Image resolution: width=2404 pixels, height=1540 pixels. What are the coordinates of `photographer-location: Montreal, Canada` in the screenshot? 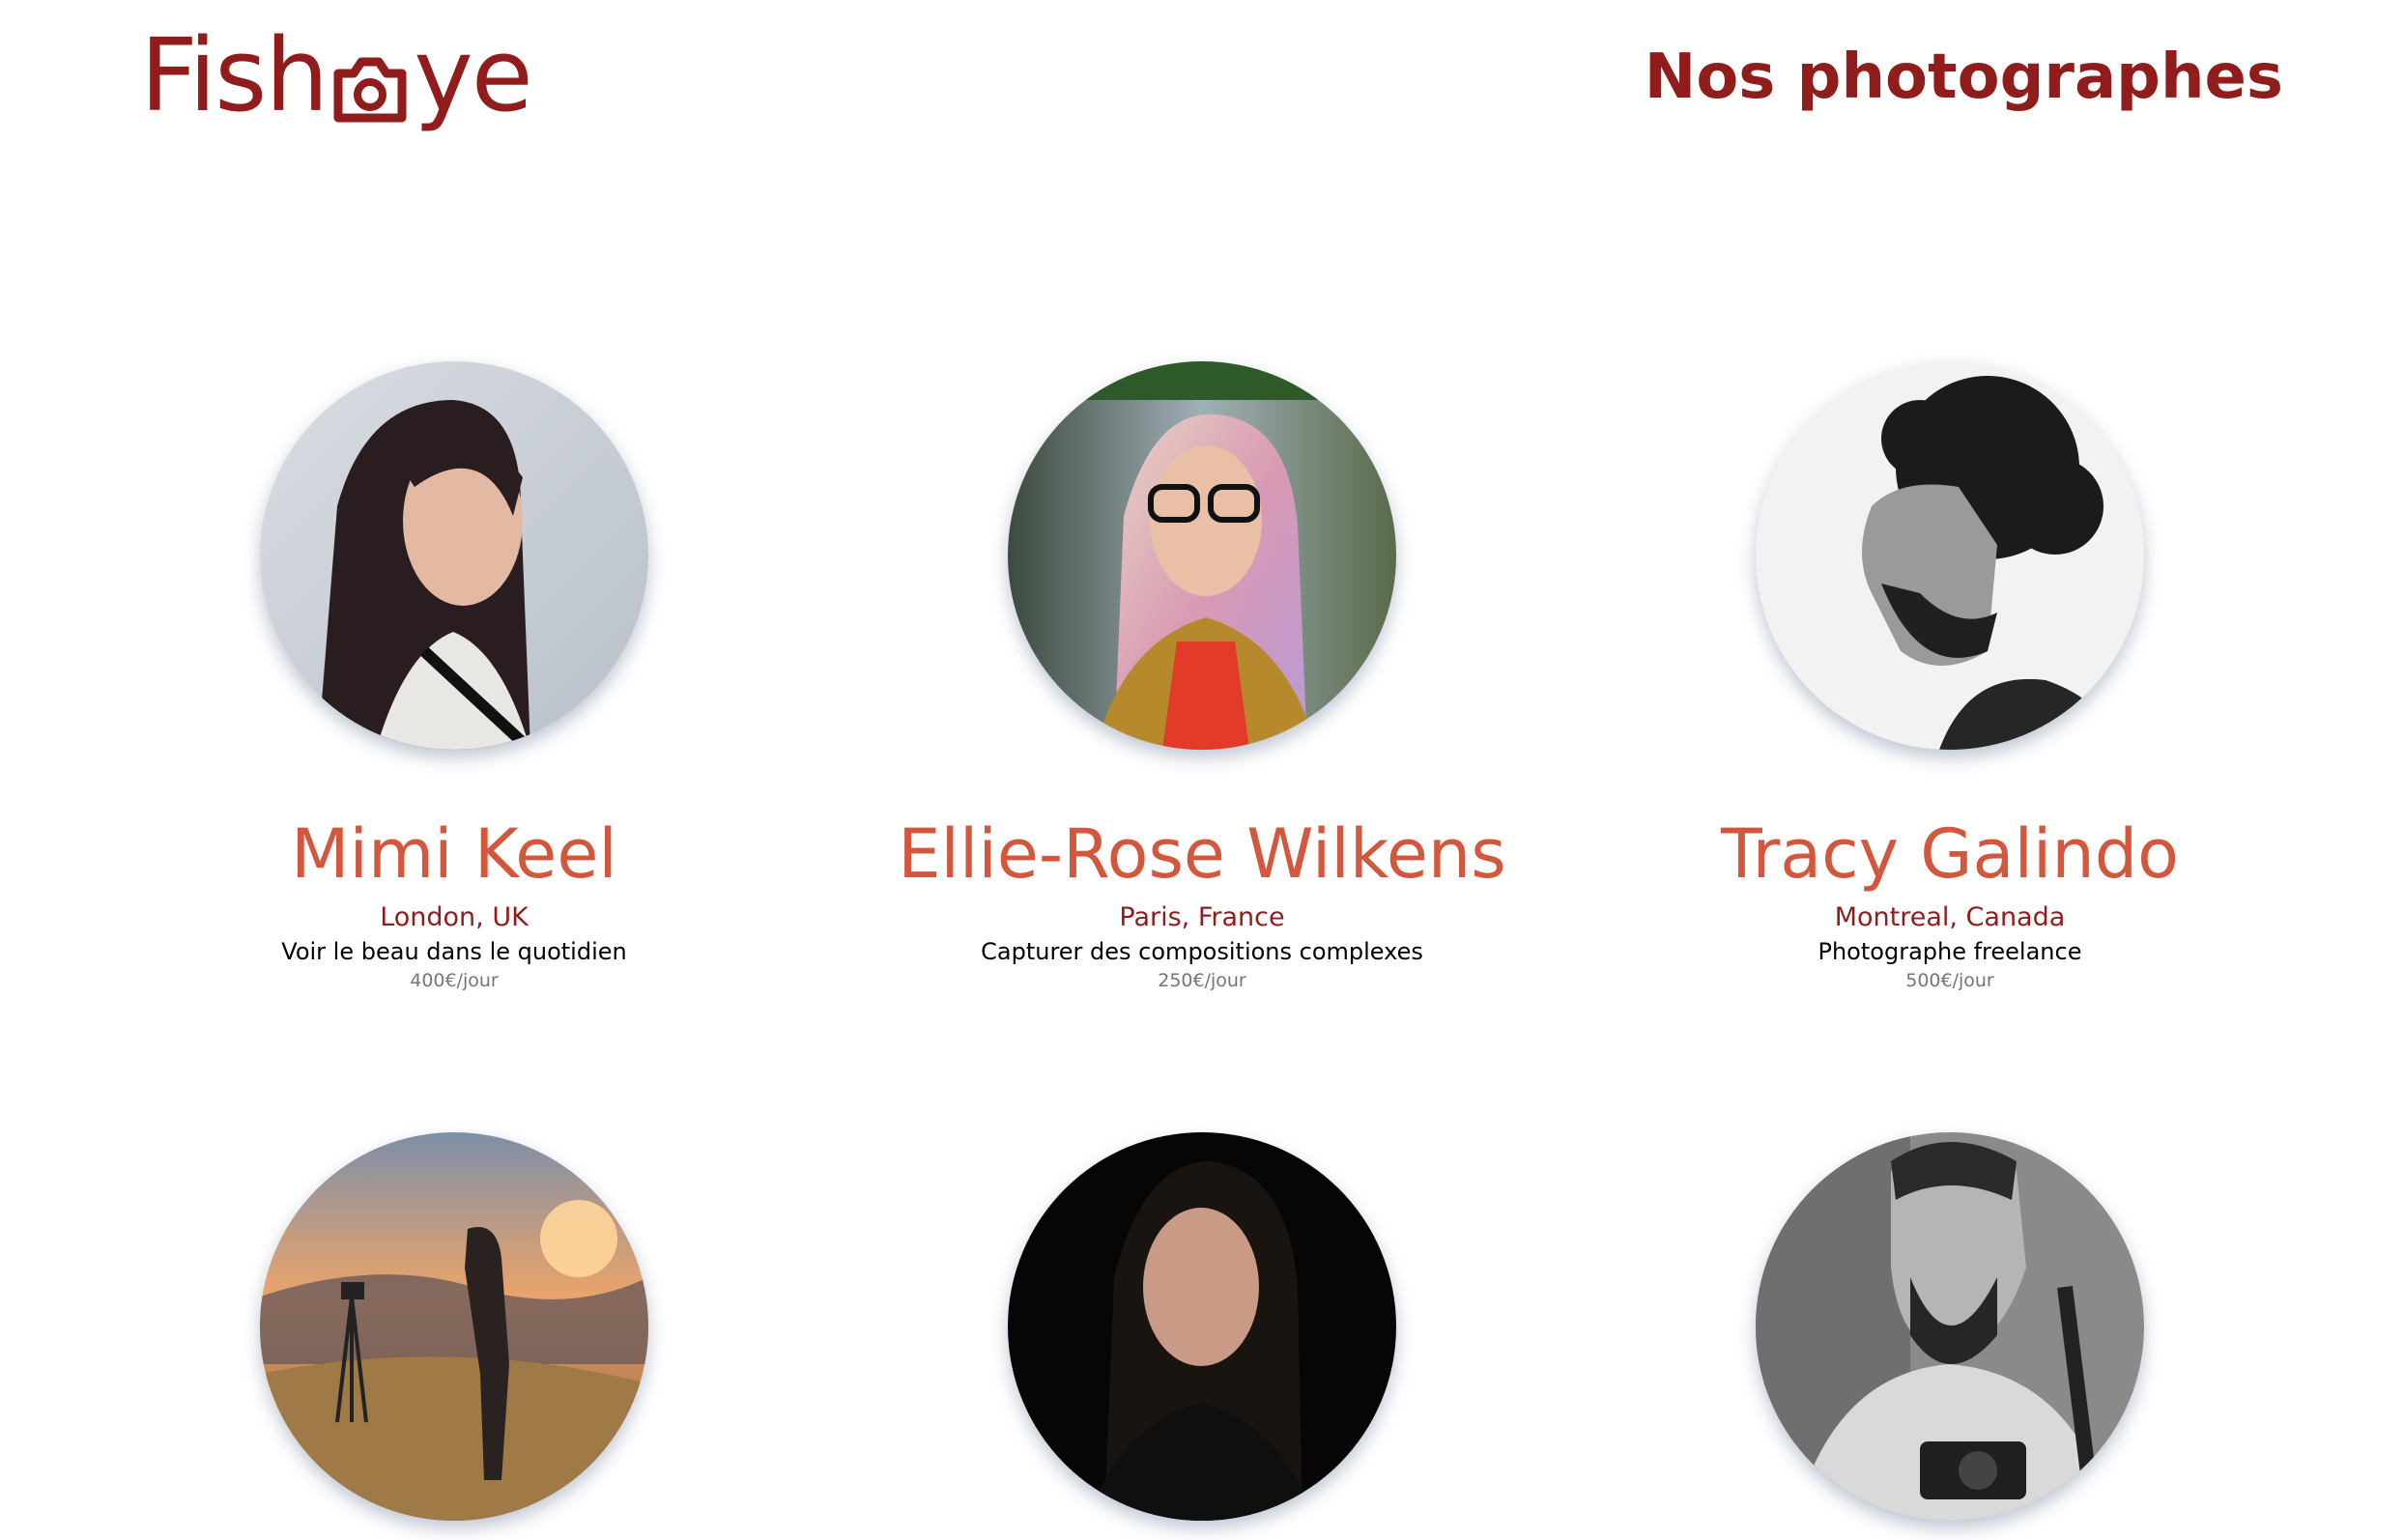 It's located at (1950, 917).